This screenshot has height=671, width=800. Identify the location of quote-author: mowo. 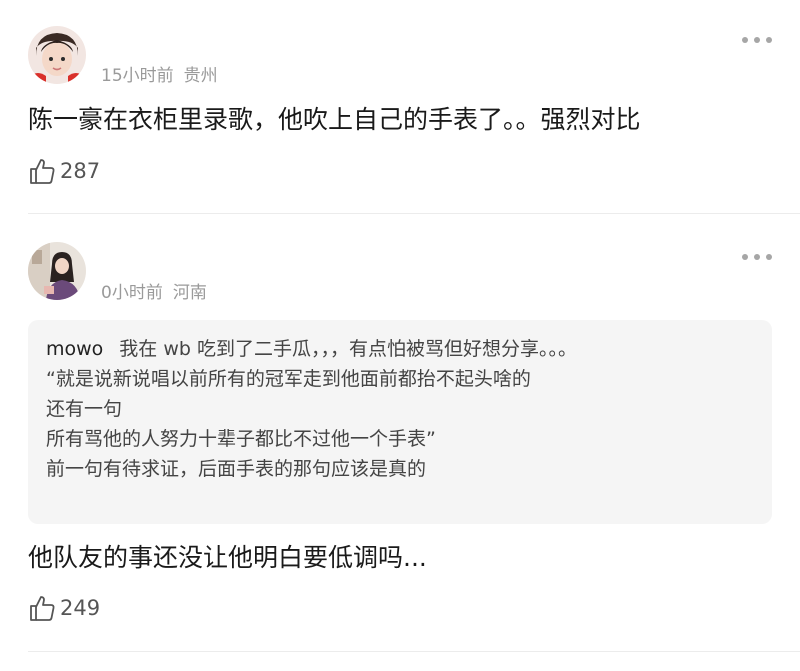
(74, 349).